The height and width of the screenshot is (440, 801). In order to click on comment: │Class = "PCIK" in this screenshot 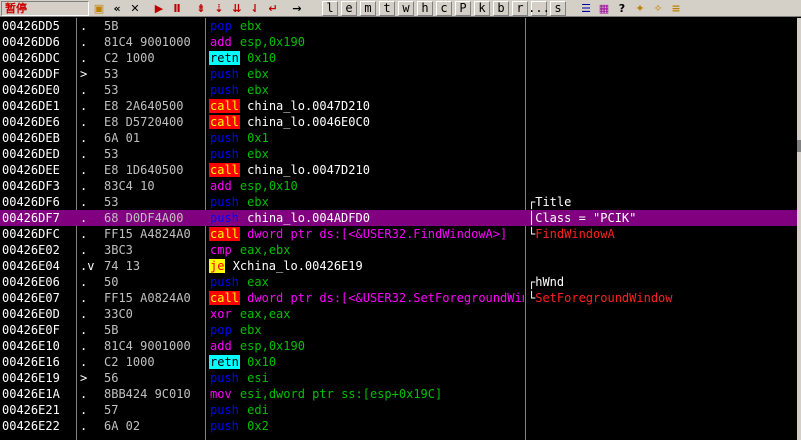, I will do `click(662, 218)`.